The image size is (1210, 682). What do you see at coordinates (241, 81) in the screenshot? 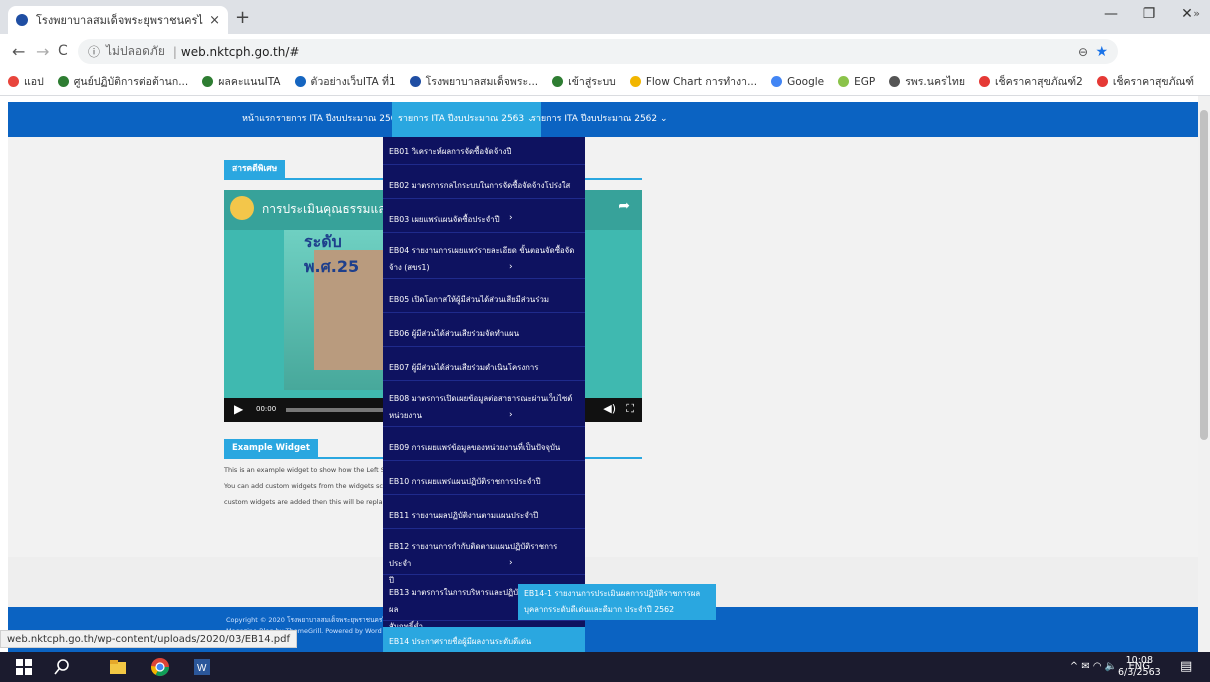
I see `bookmark-item: ผลคะแนนITA` at bounding box center [241, 81].